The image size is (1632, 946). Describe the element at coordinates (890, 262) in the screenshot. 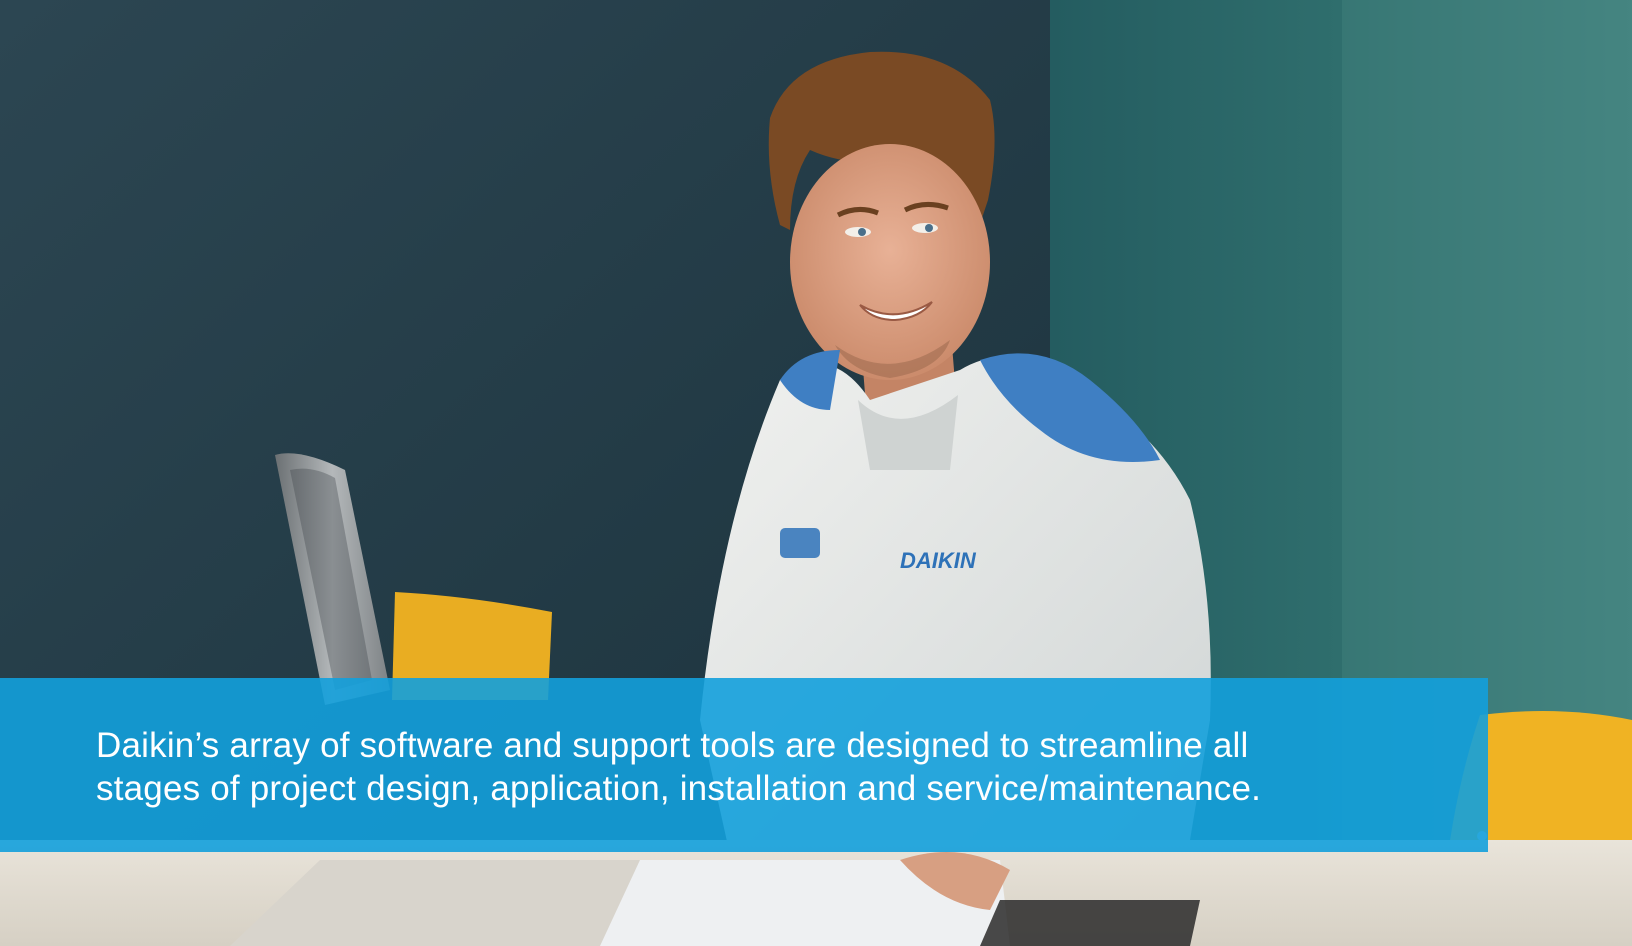

I see `face` at that location.